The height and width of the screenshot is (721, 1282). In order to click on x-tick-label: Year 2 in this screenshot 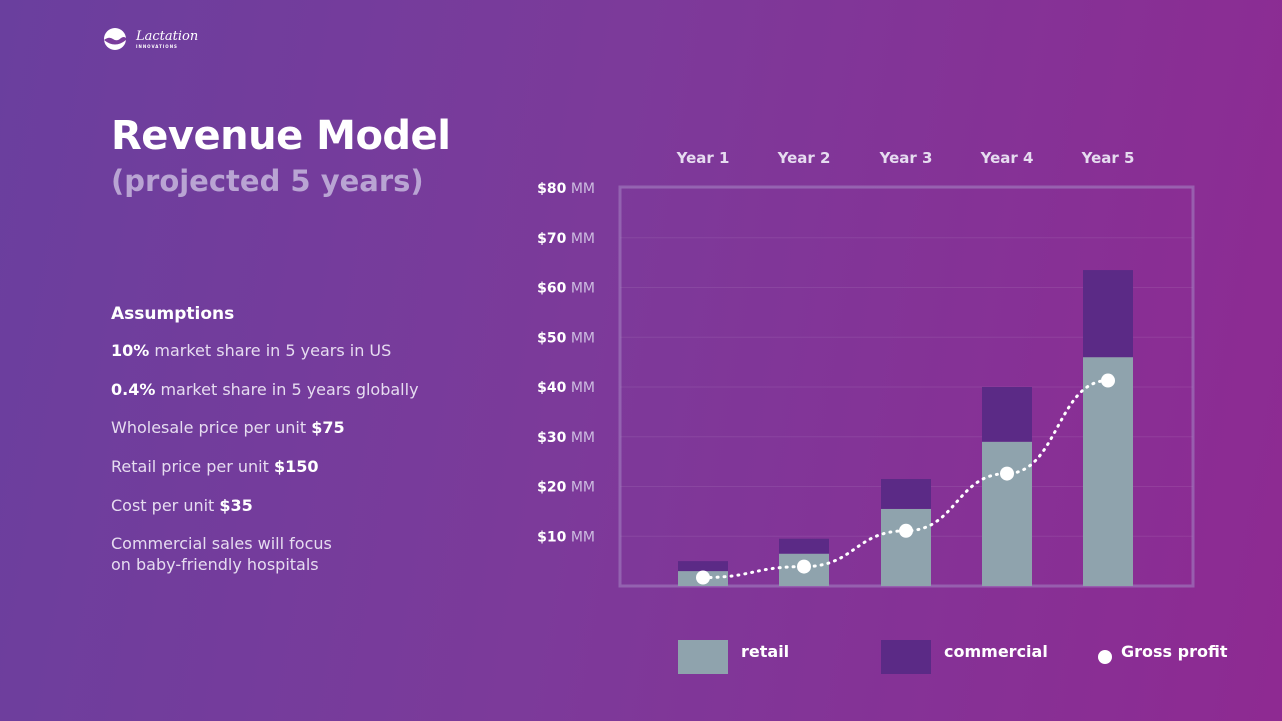, I will do `click(804, 158)`.